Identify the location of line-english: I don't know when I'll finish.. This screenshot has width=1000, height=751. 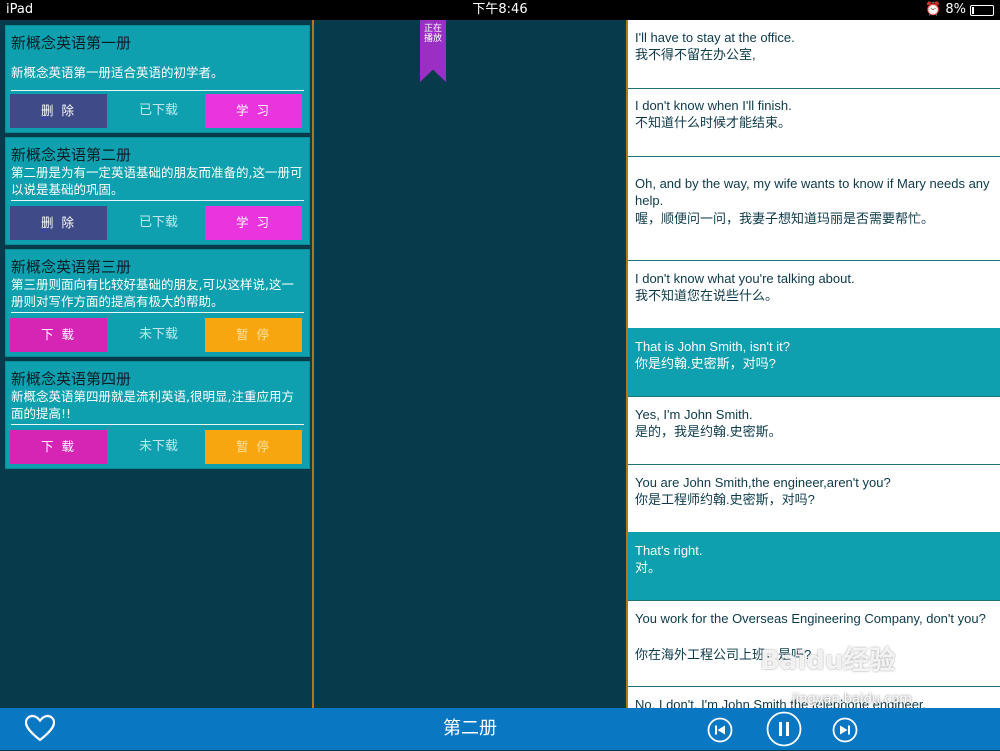
(713, 105).